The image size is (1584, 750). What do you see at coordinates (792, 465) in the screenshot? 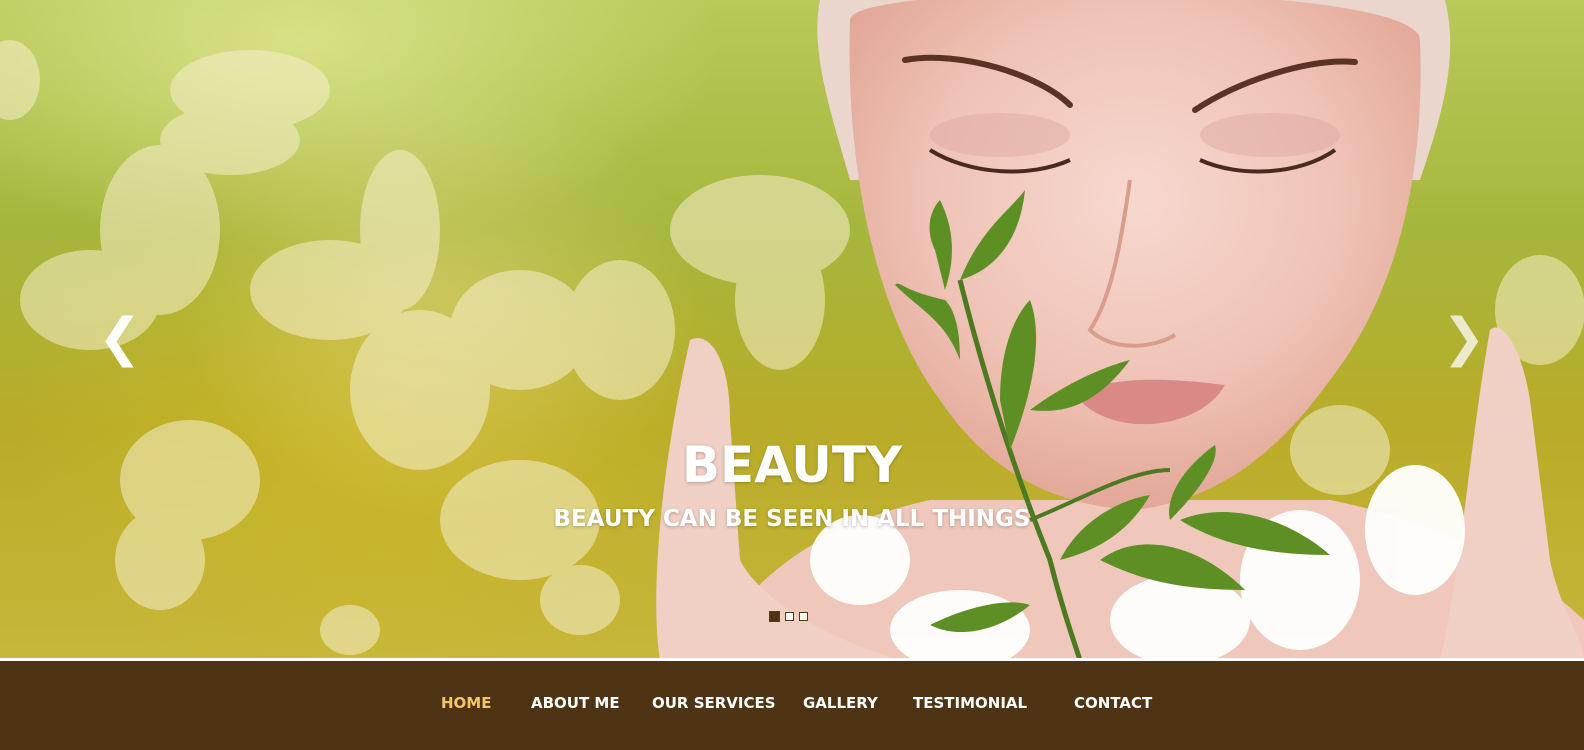
I see `hero-title: BEAUTY` at bounding box center [792, 465].